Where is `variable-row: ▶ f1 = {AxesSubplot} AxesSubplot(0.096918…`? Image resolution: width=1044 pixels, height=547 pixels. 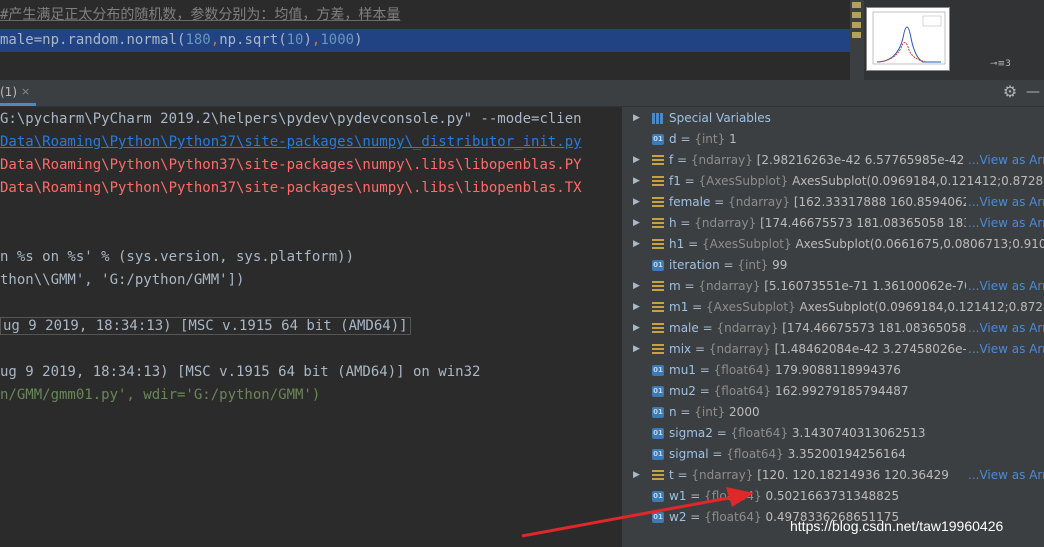
variable-row: ▶ f1 = {AxesSubplot} AxesSubplot(0.096918… is located at coordinates (835, 181).